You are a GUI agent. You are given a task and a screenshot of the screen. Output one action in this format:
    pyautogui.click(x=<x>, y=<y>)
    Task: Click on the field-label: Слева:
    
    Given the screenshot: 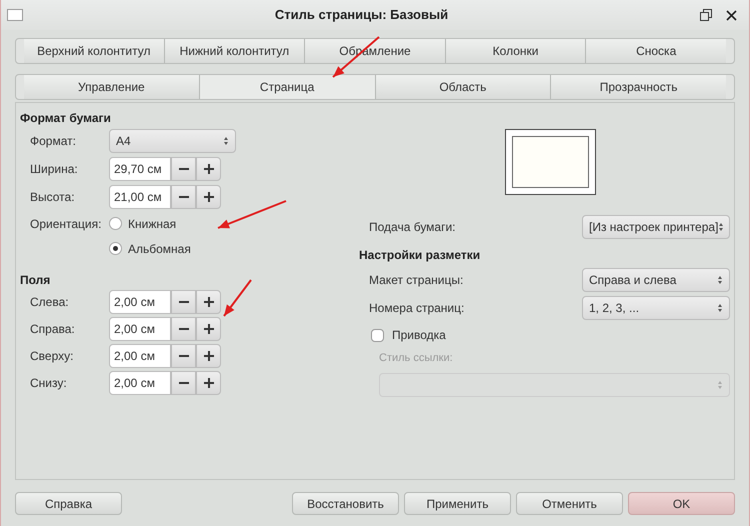 What is the action you would take?
    pyautogui.click(x=50, y=302)
    